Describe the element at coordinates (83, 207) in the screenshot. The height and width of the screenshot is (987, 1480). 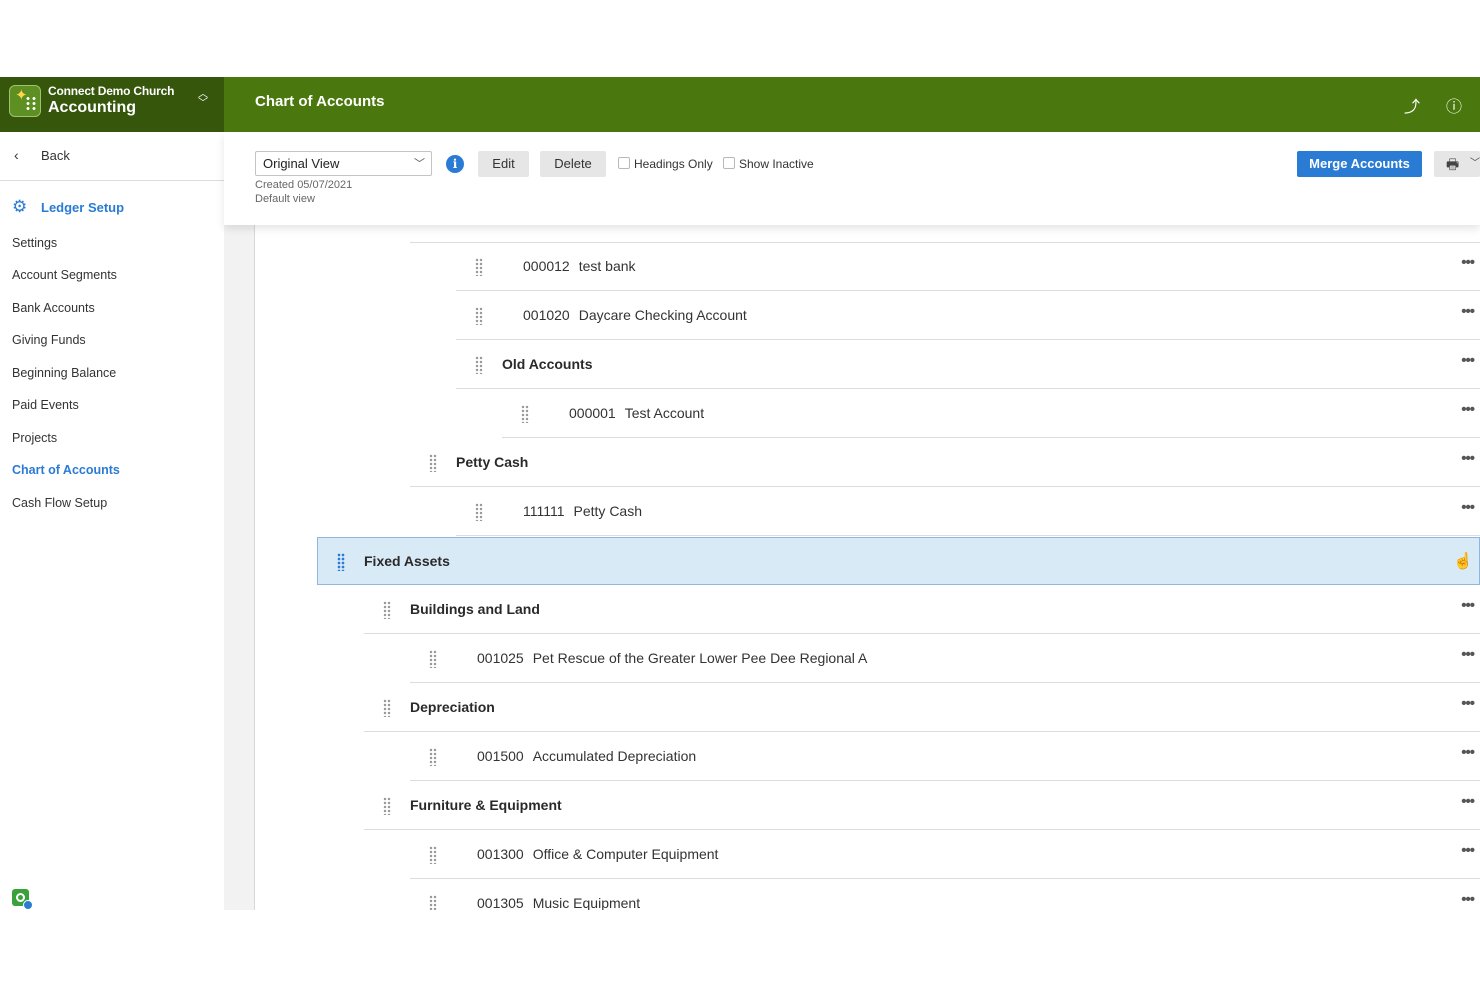
I see `sidebar-section-label: Ledger Setup` at that location.